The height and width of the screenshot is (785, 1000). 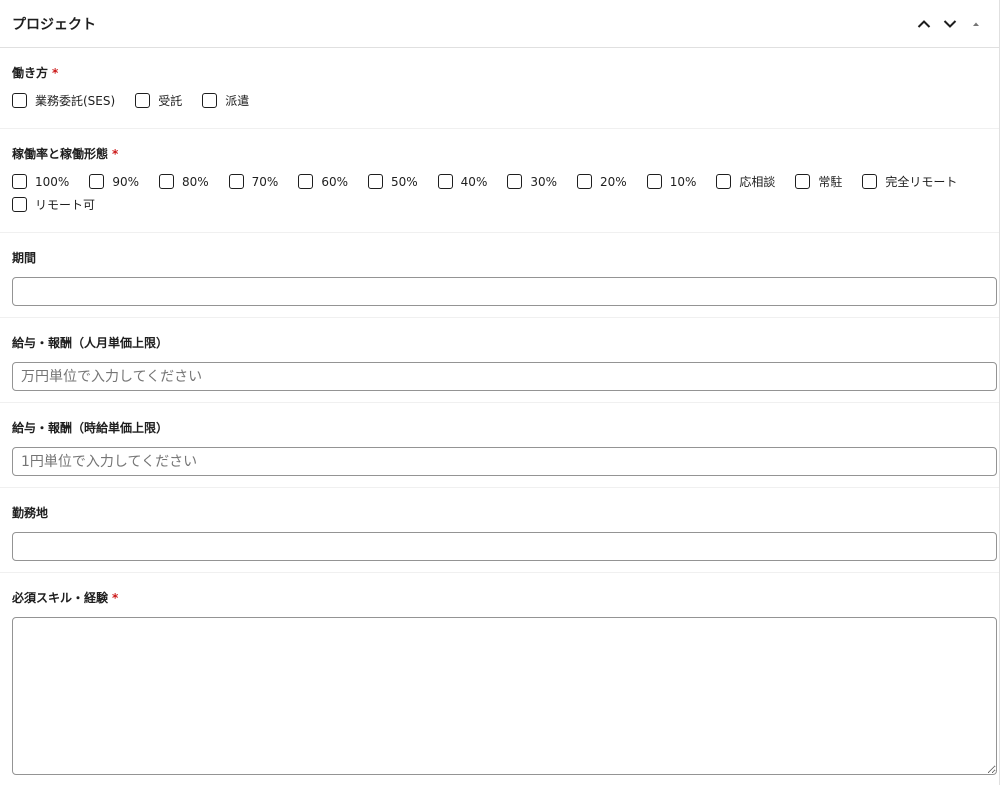 I want to click on checkbox-negotiable: 応相談, so click(x=745, y=181).